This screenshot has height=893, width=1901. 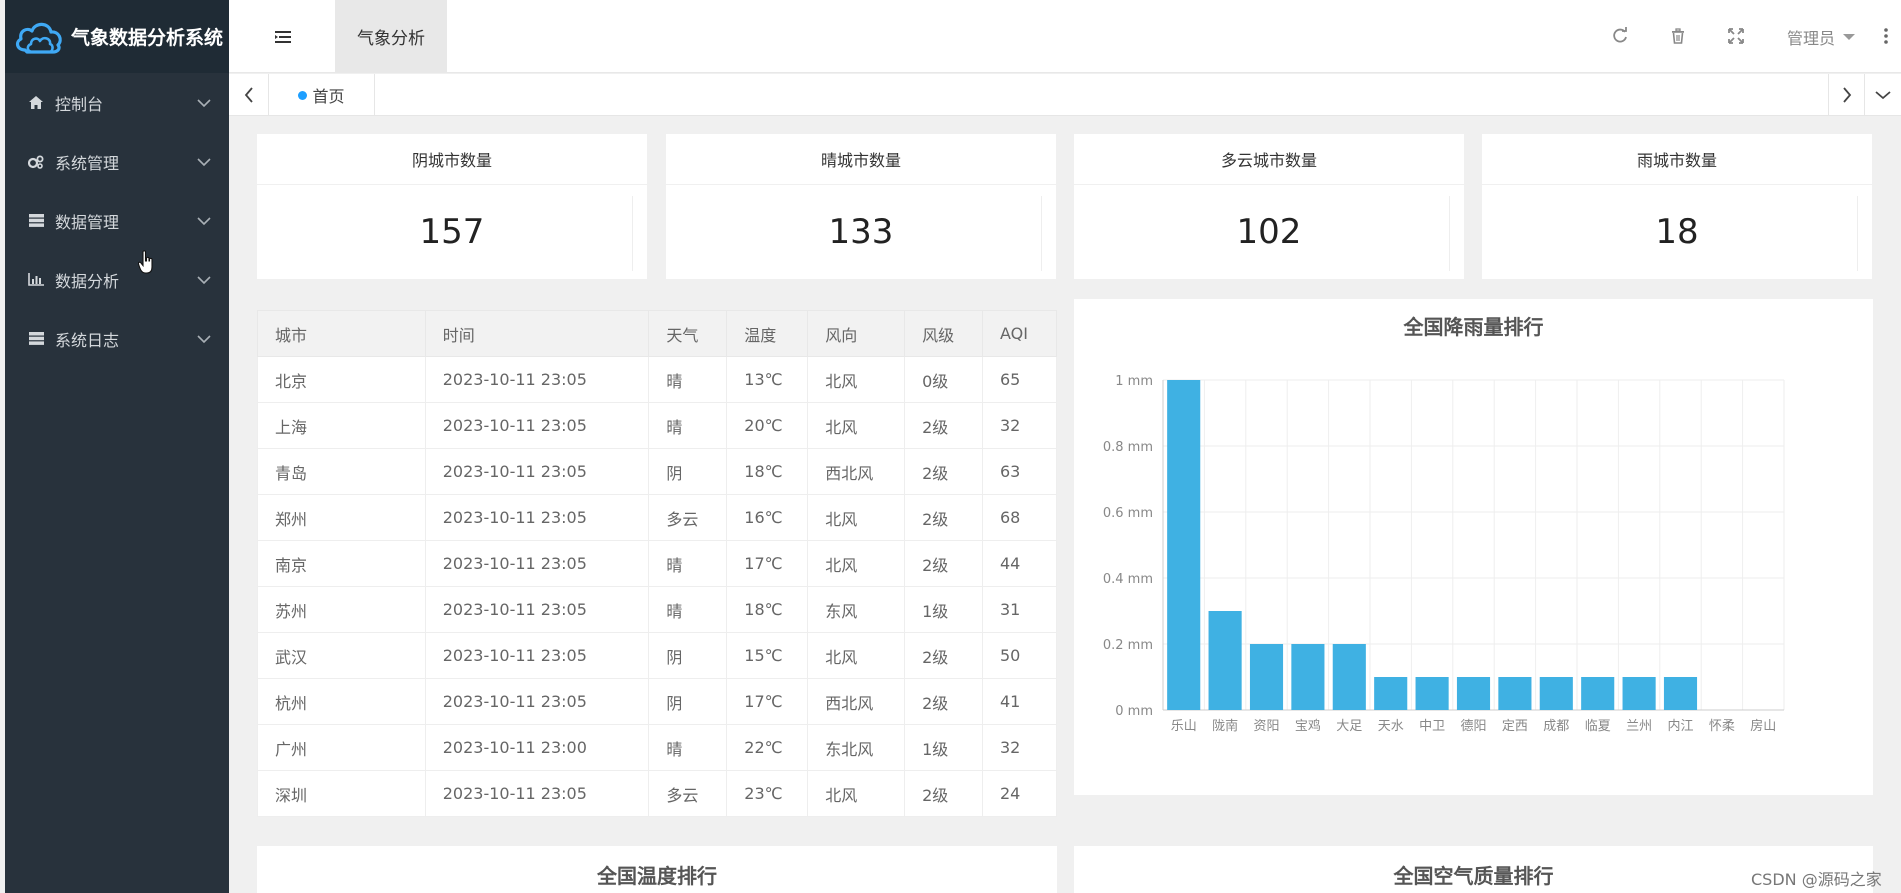 I want to click on stat-card-label: 阴城市数量, so click(x=452, y=159).